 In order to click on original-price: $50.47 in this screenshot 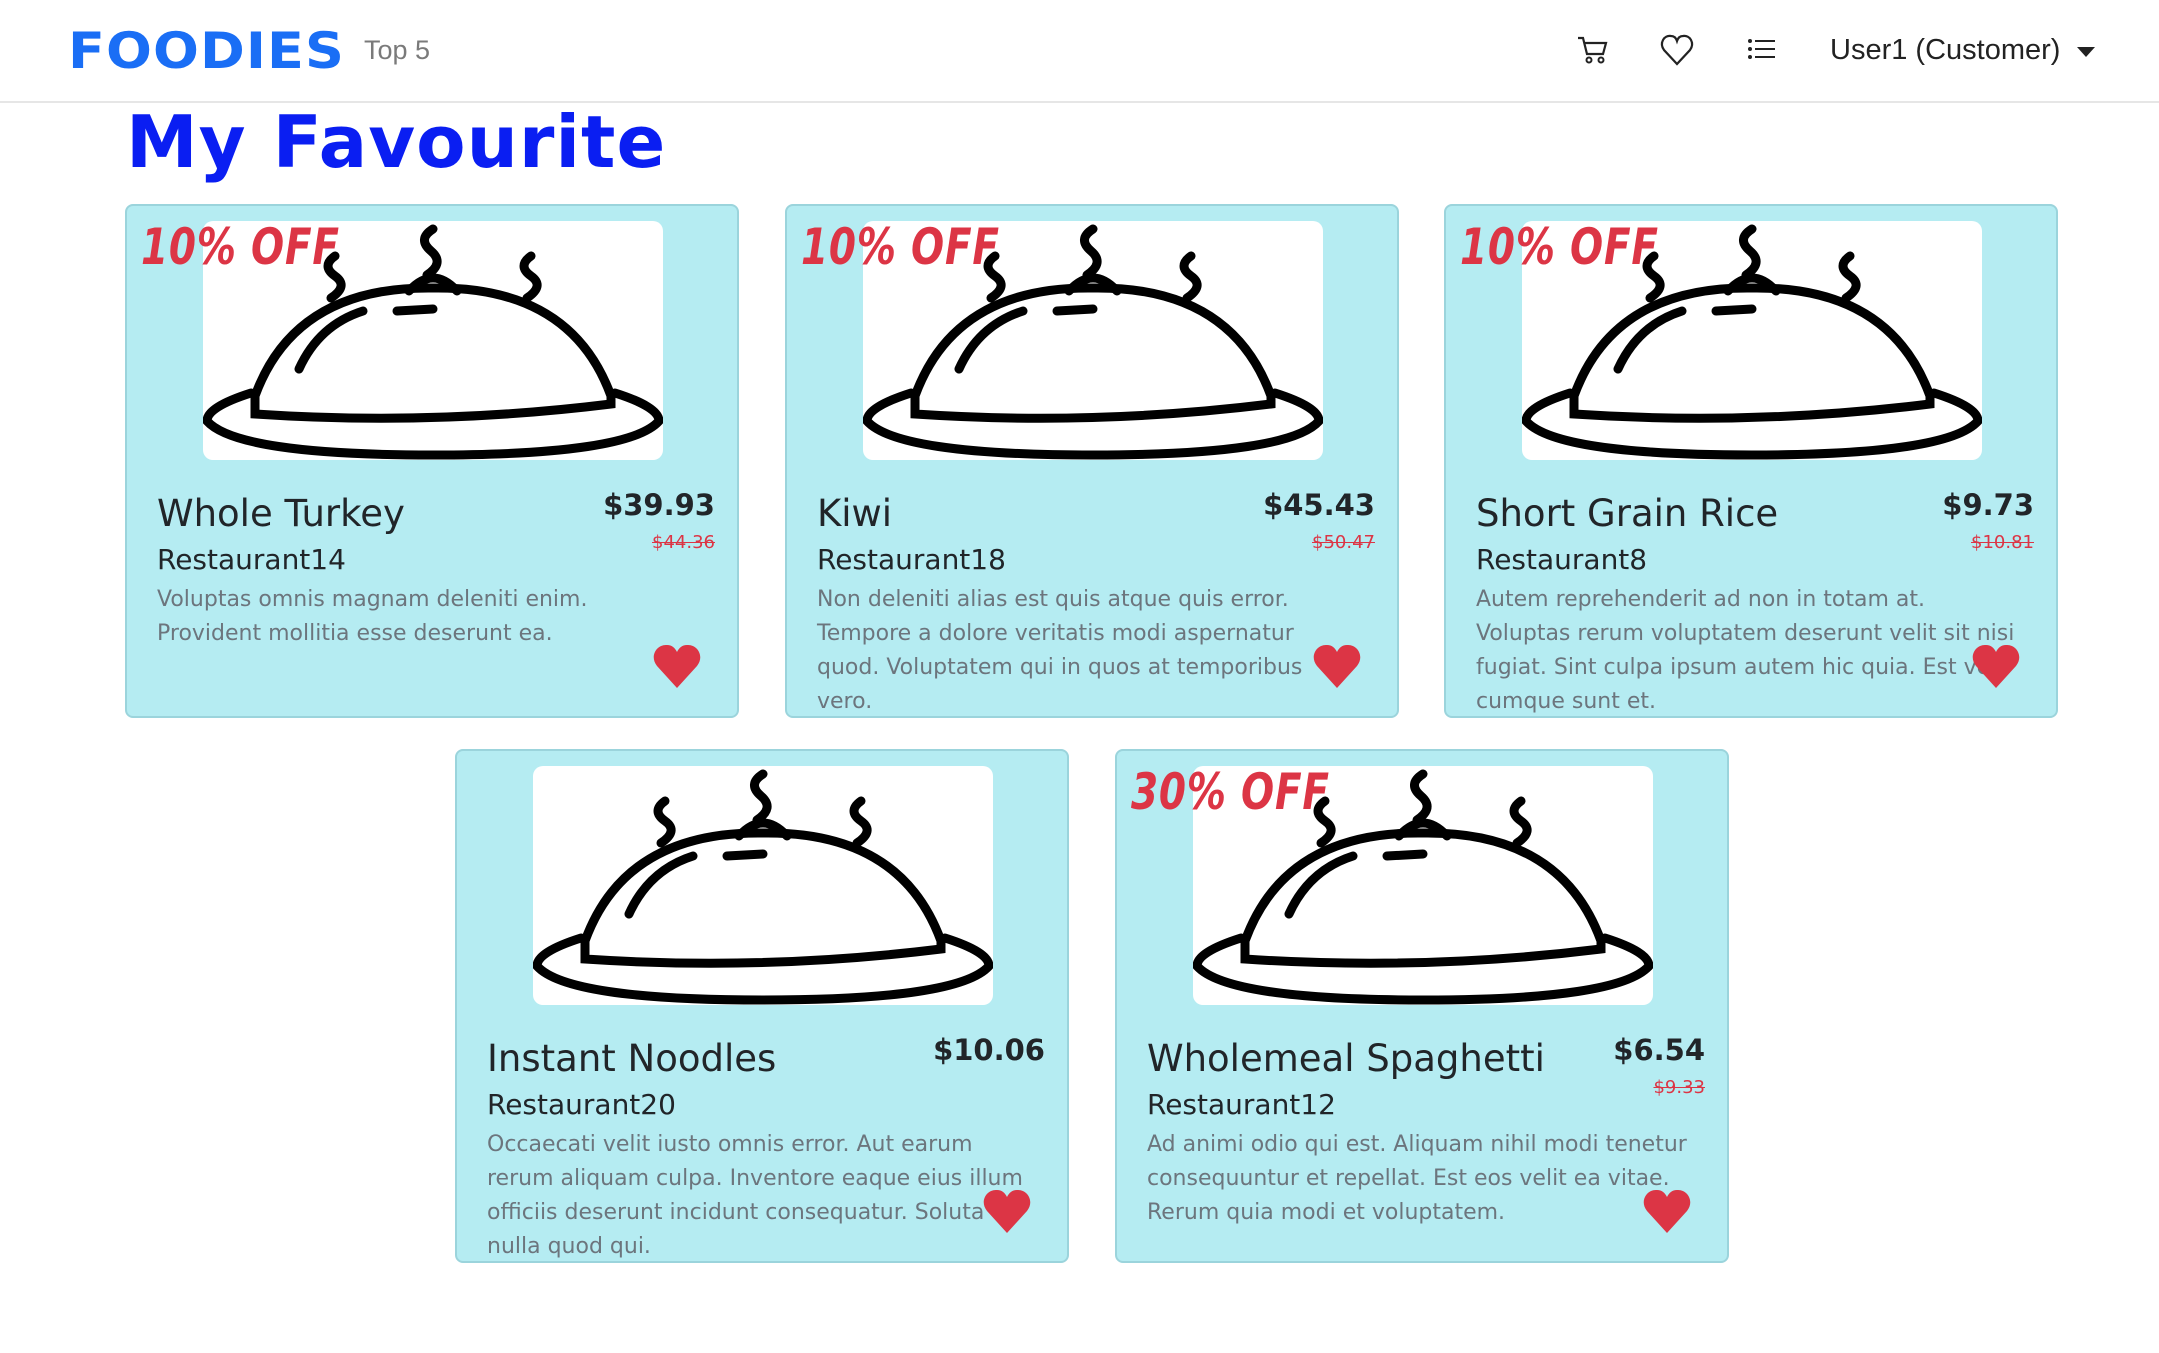, I will do `click(1343, 542)`.